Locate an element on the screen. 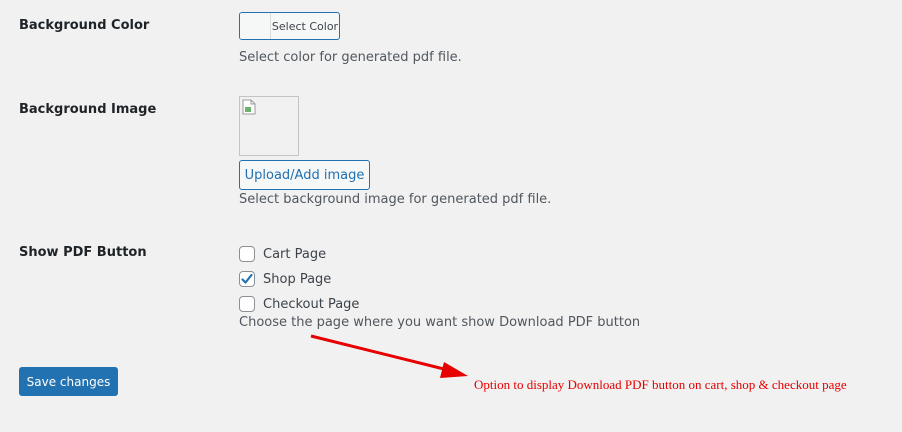  annotation-arrow is located at coordinates (389, 356).